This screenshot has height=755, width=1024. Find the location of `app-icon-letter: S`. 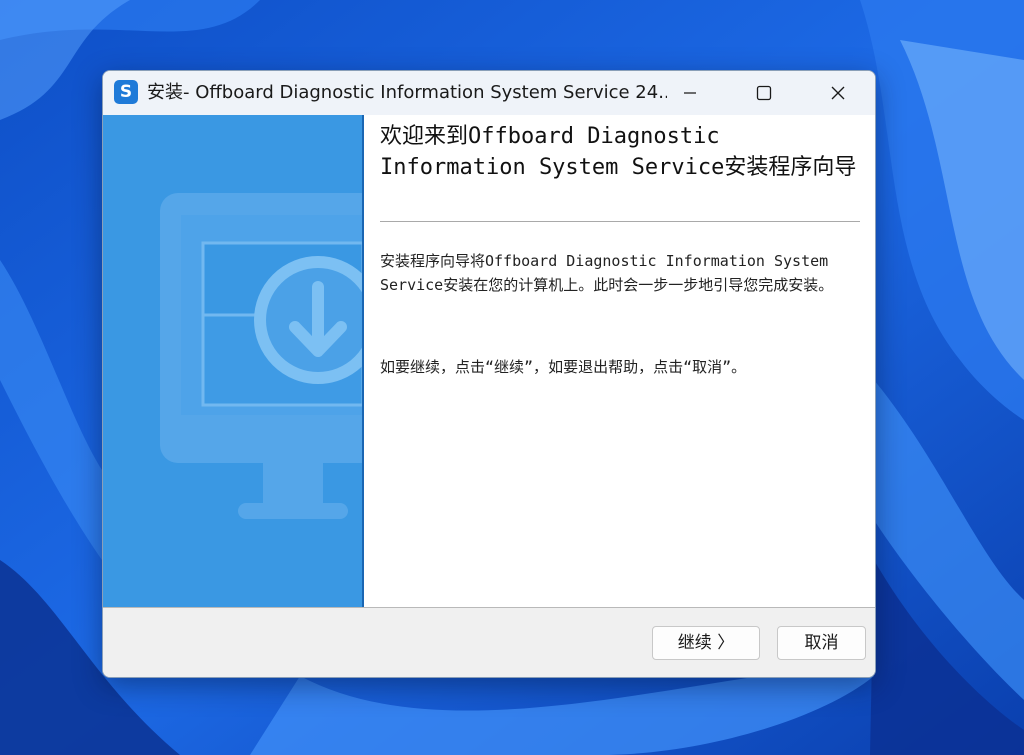

app-icon-letter: S is located at coordinates (126, 92).